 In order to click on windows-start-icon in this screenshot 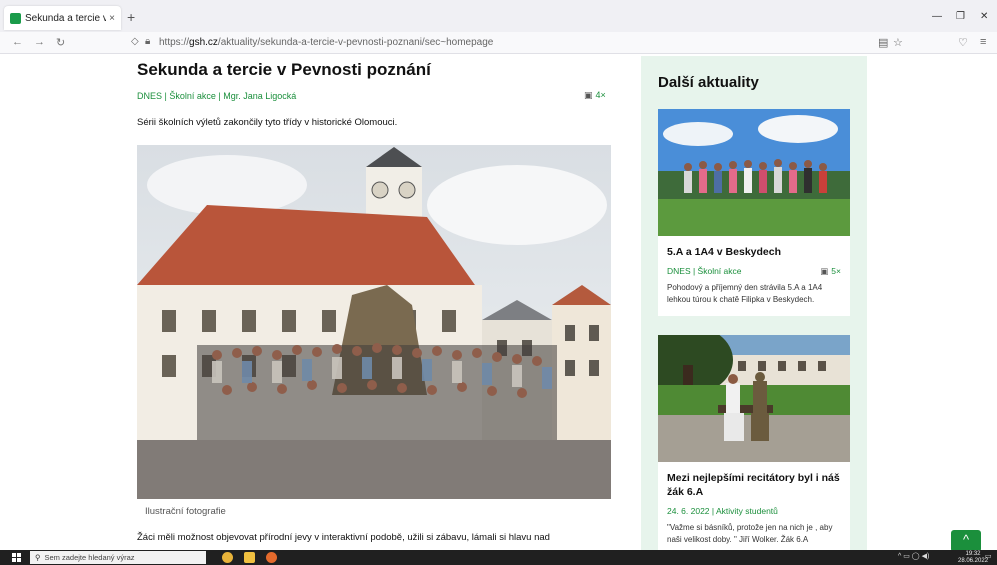, I will do `click(17, 557)`.